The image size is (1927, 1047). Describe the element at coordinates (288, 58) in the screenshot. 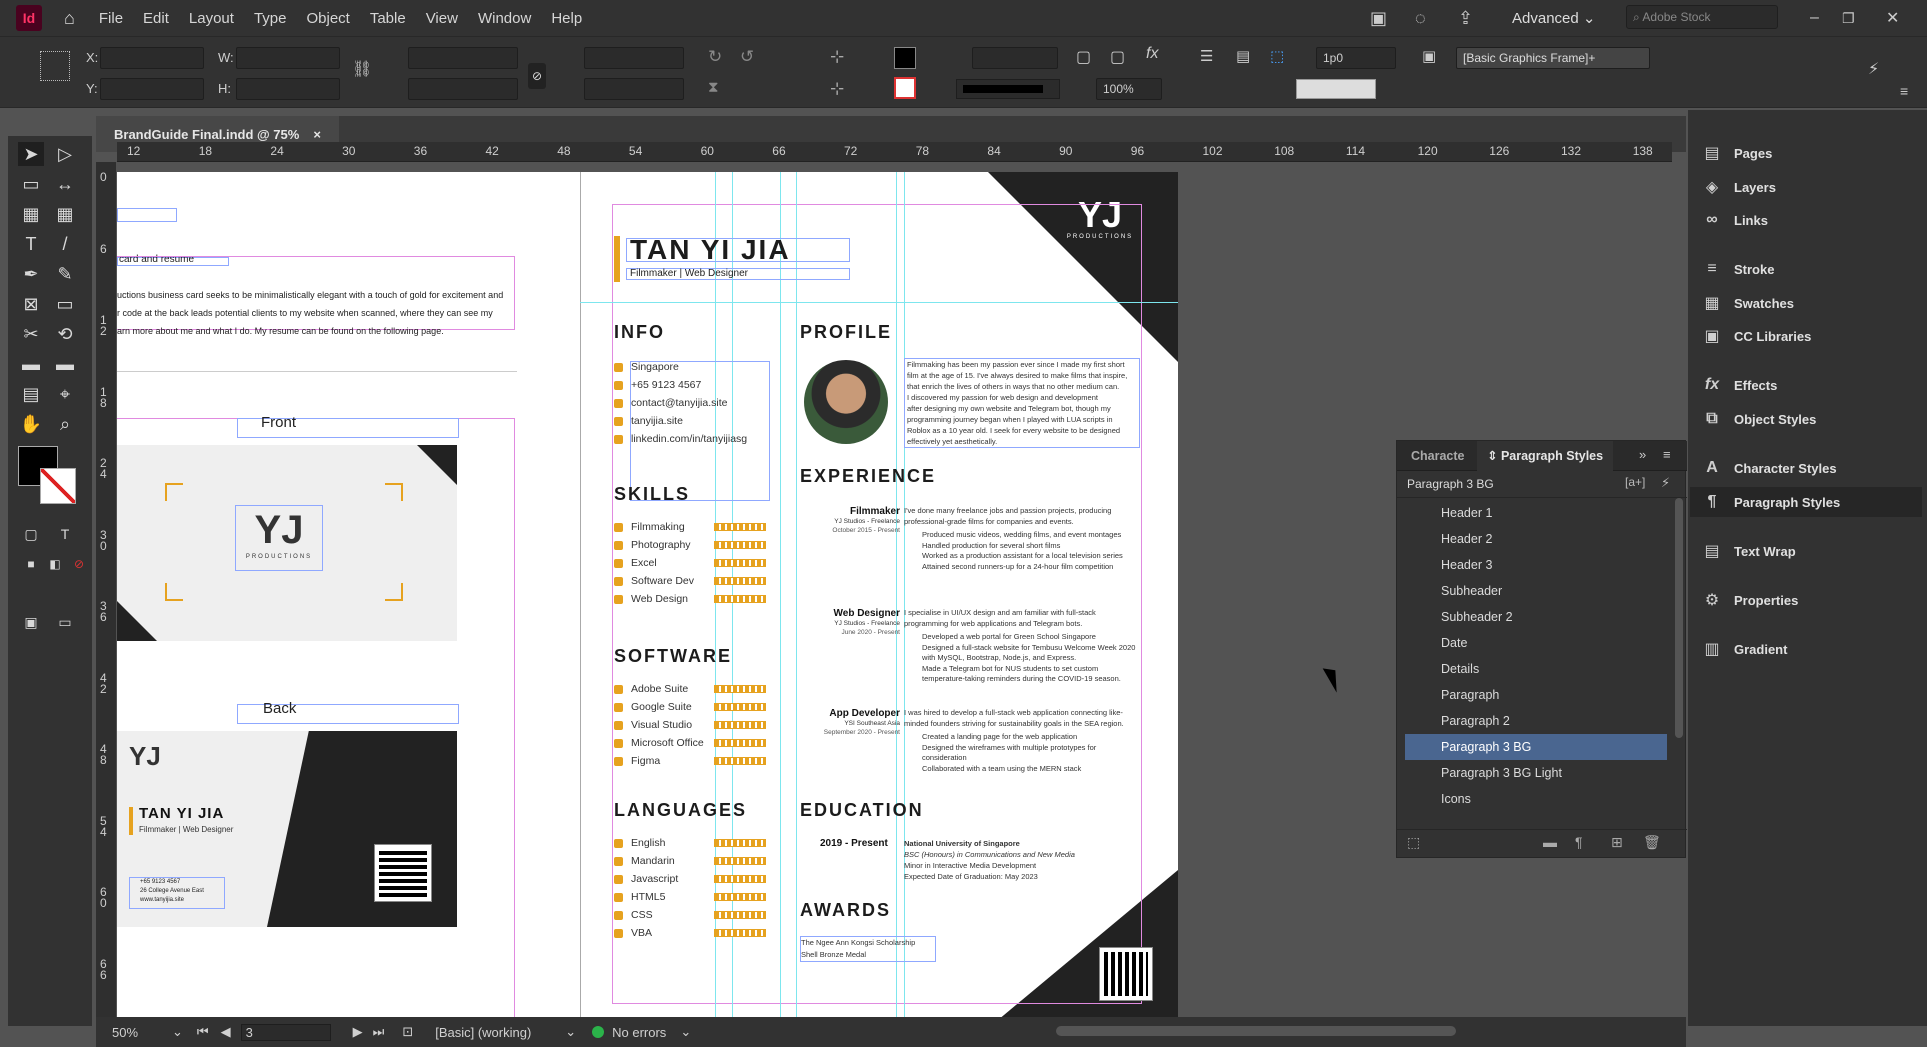

I see `w-field` at that location.